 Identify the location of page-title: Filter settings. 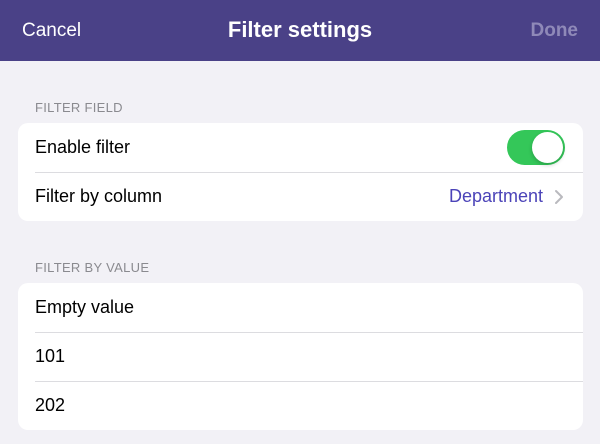
(300, 29).